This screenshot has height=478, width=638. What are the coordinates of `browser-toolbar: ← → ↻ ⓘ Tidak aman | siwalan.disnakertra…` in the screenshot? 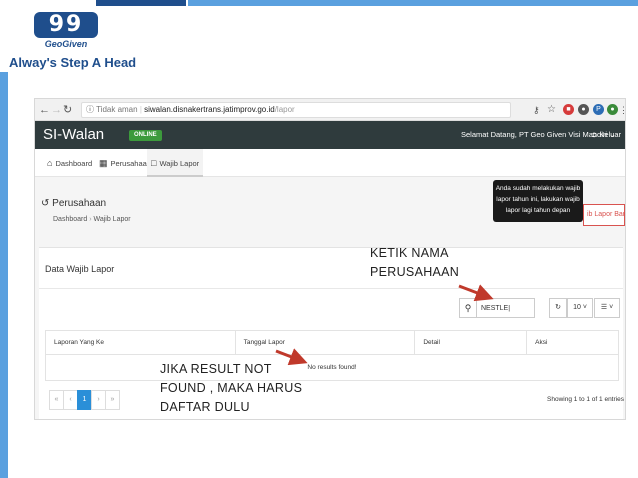 It's located at (330, 110).